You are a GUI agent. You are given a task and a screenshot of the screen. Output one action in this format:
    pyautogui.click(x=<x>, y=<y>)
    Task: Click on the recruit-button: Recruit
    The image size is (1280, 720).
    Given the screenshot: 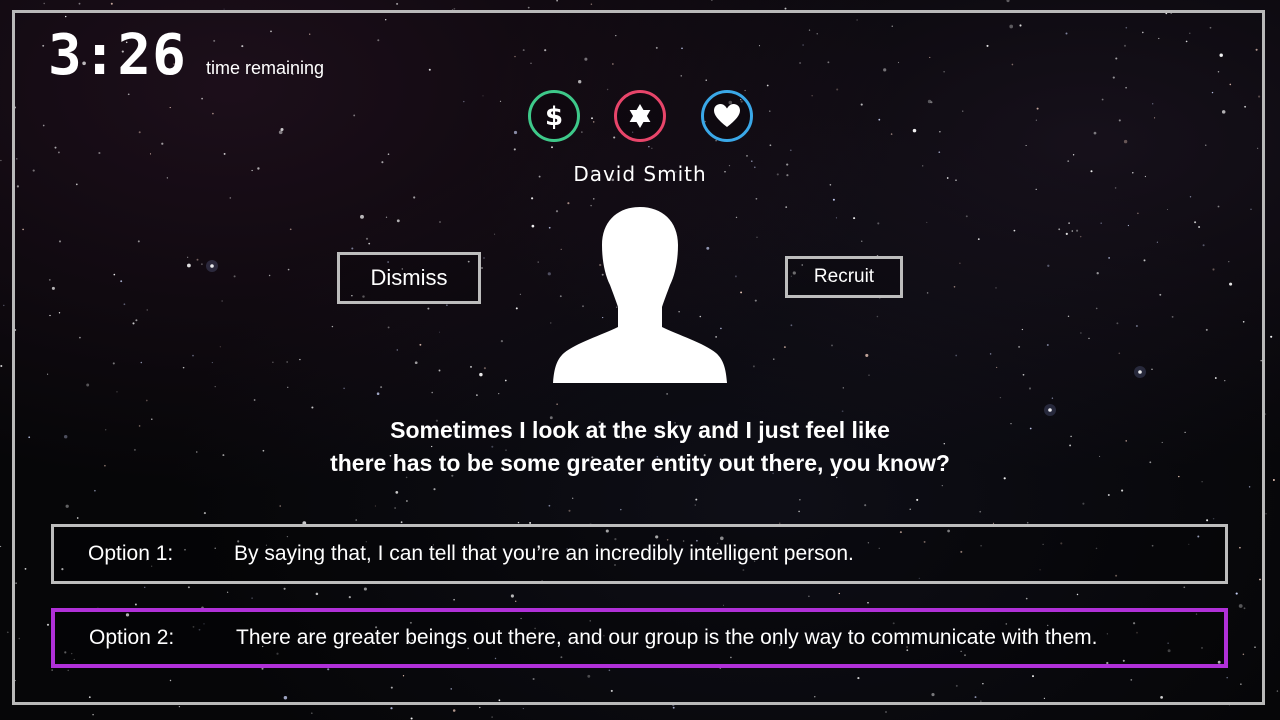 What is the action you would take?
    pyautogui.click(x=844, y=277)
    